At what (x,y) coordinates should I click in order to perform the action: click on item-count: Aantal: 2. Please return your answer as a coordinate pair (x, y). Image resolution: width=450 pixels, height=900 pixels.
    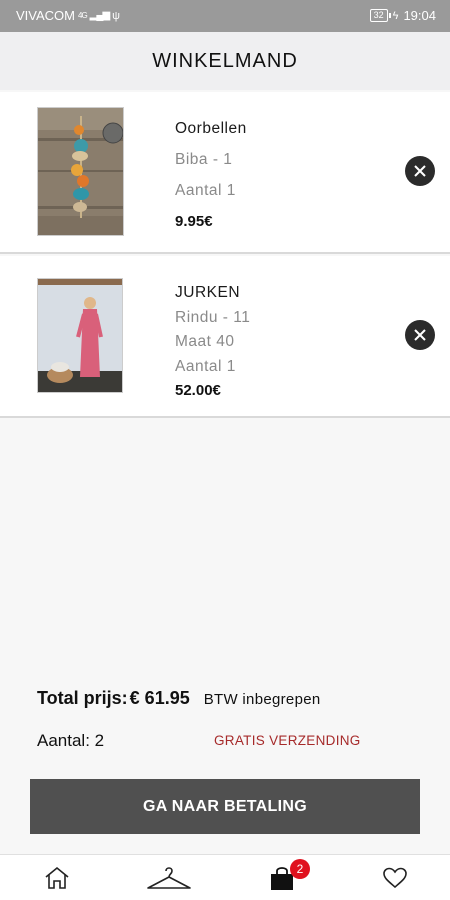
    Looking at the image, I should click on (71, 740).